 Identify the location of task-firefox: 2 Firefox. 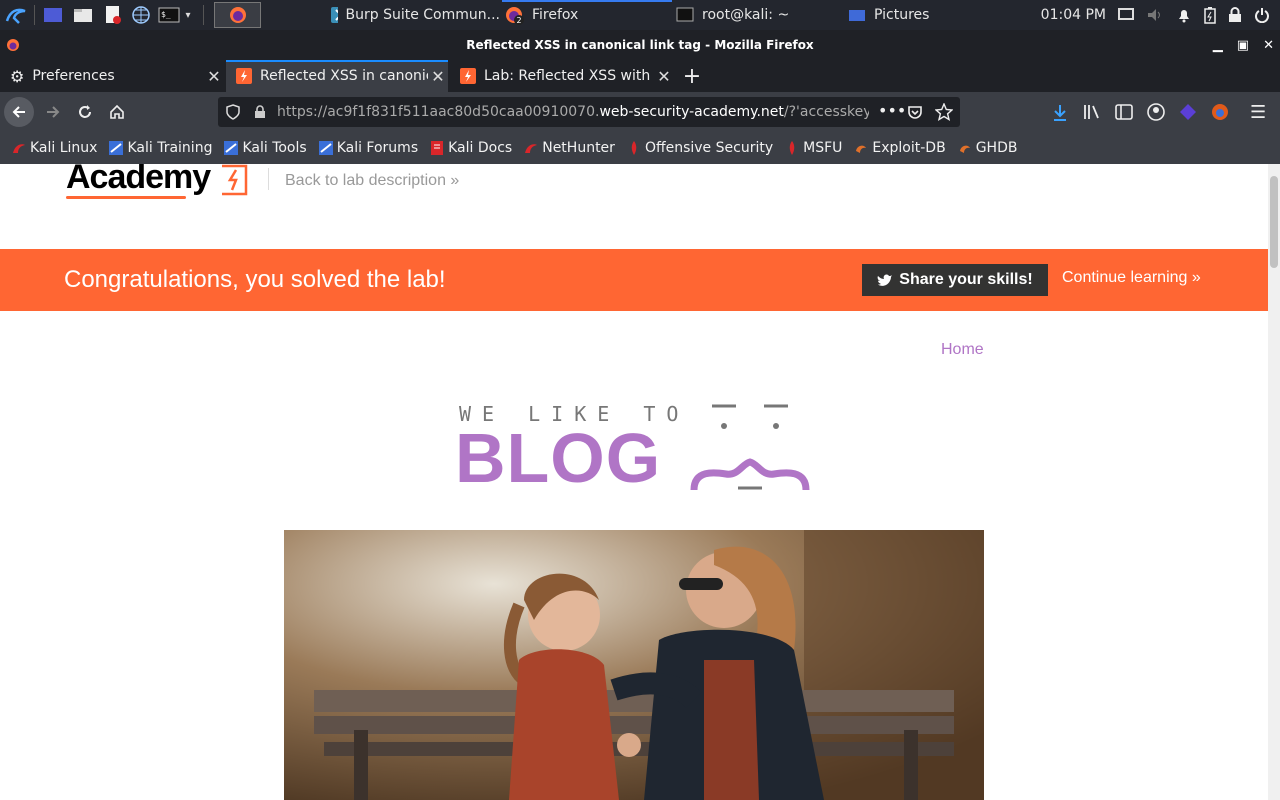
(587, 15).